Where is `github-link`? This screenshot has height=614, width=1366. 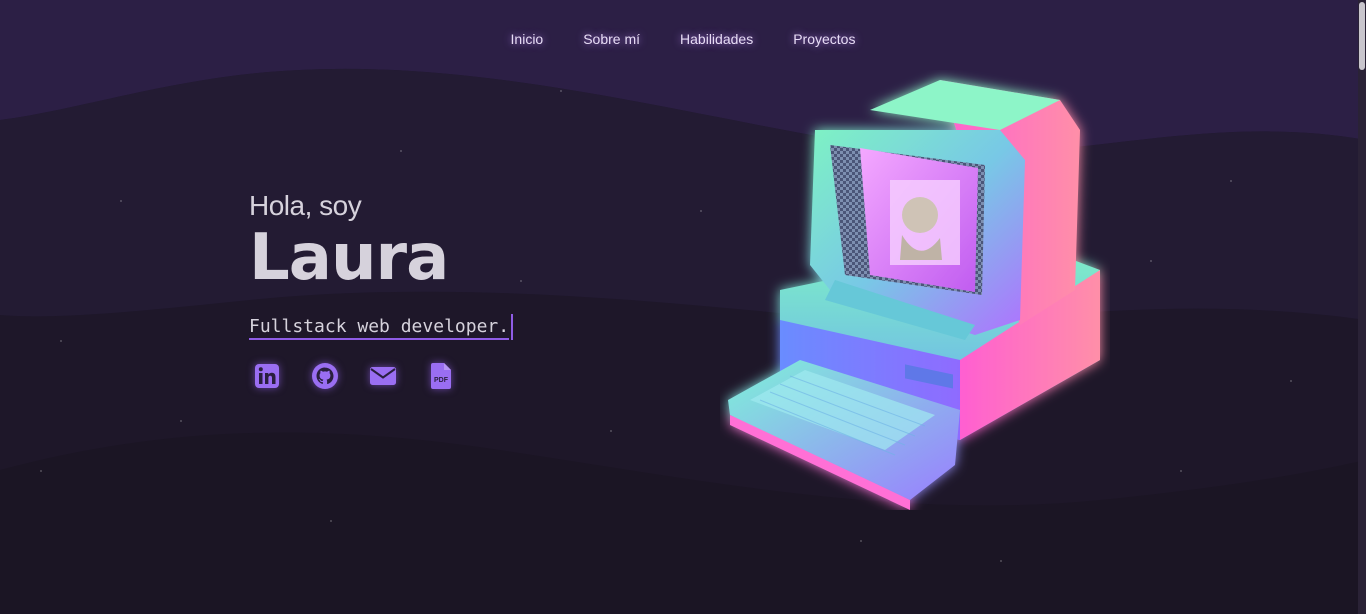
github-link is located at coordinates (325, 376).